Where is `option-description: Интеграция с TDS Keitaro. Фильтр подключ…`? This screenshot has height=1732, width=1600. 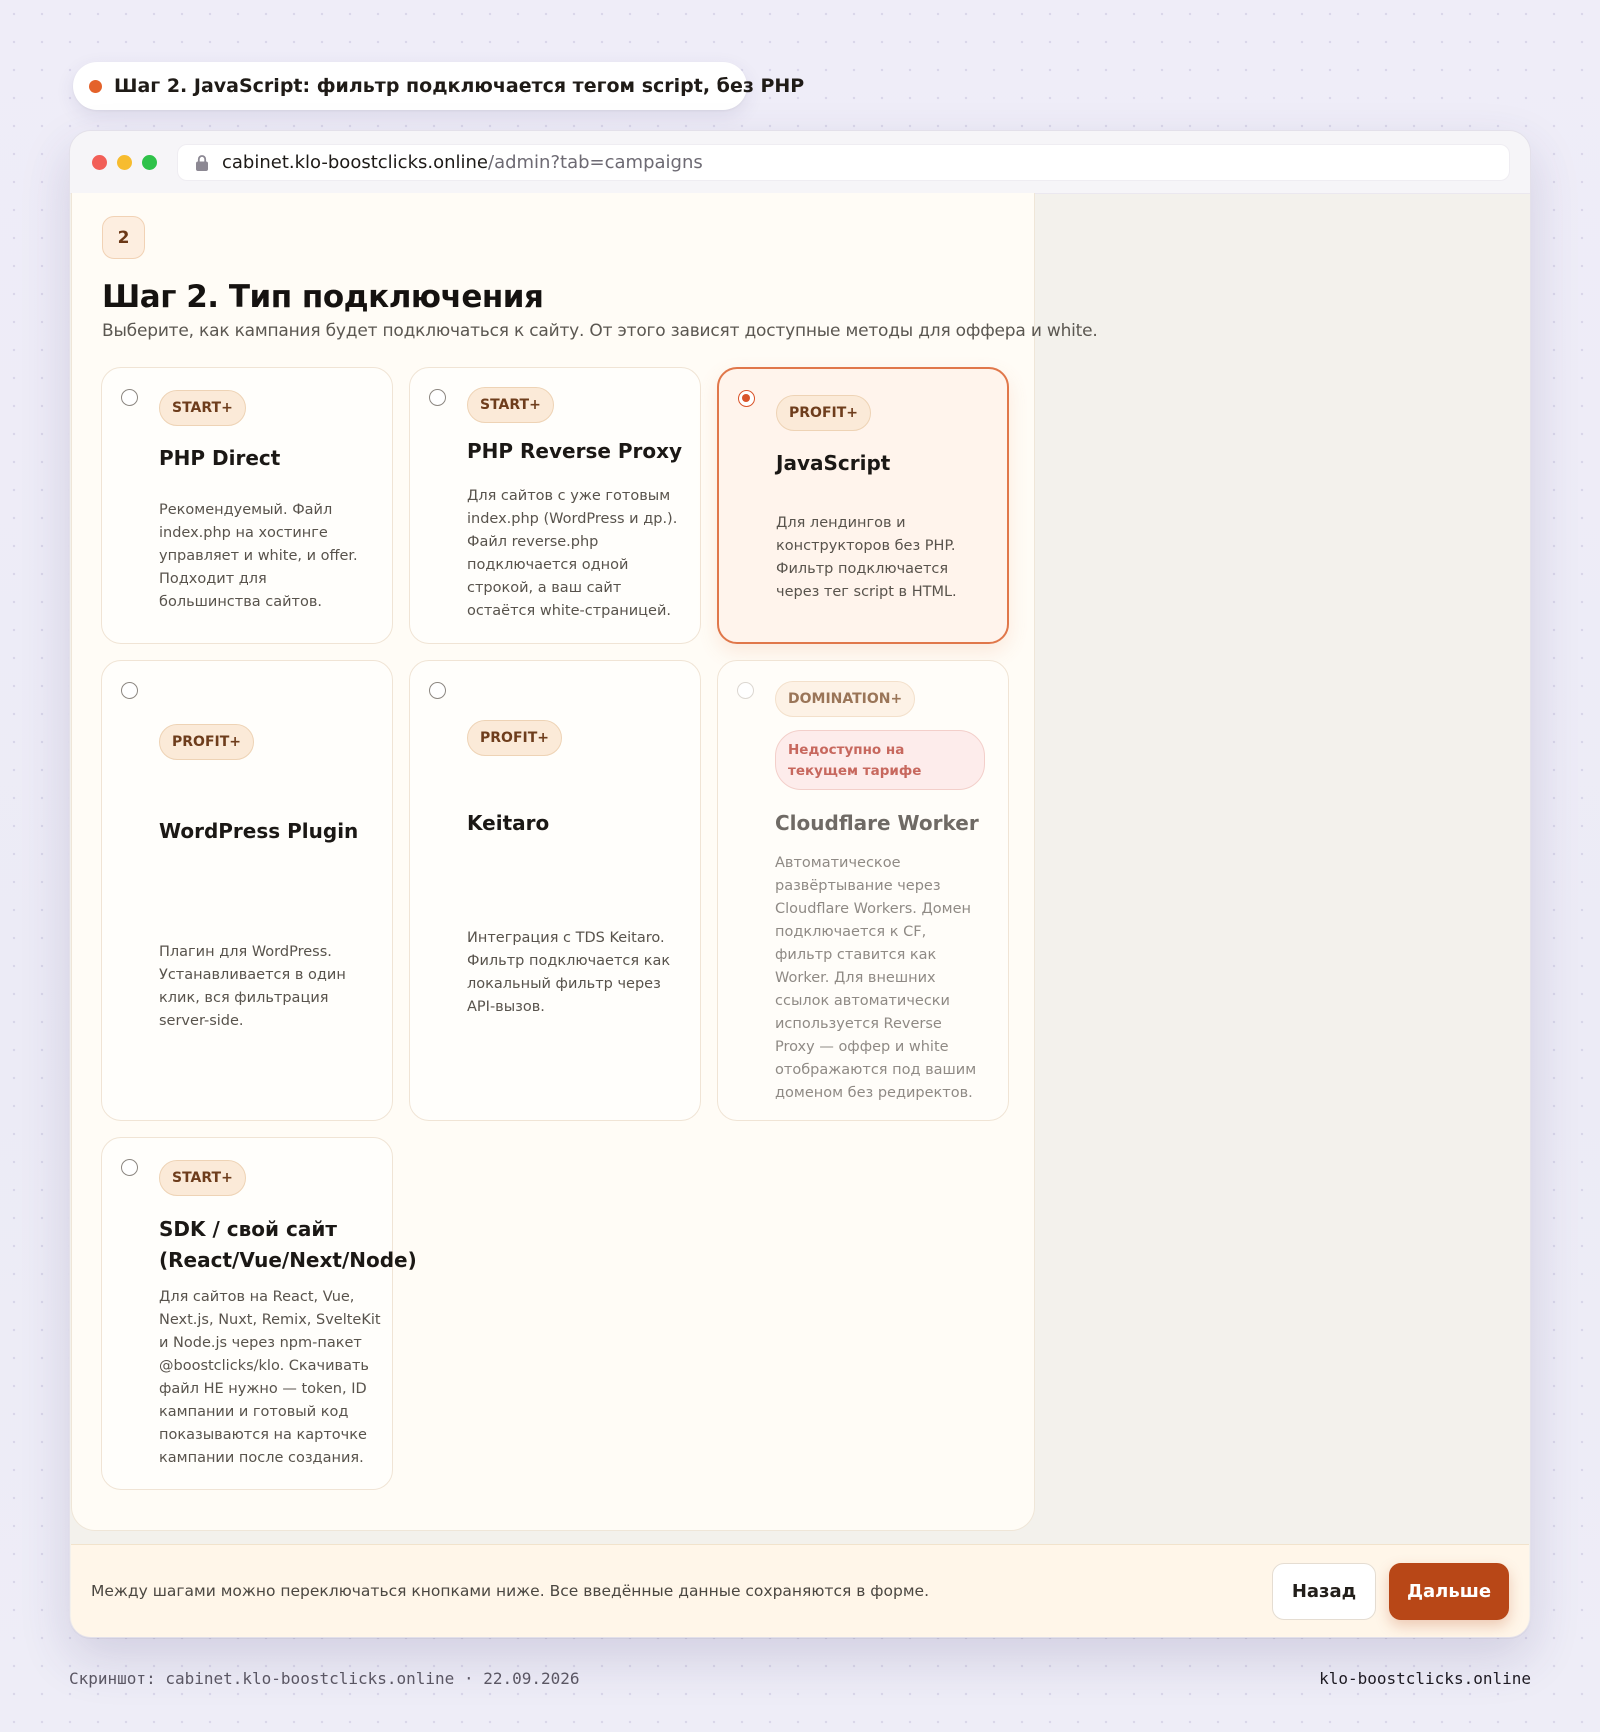
option-description: Интеграция с TDS Keitaro. Фильтр подключ… is located at coordinates (569, 972).